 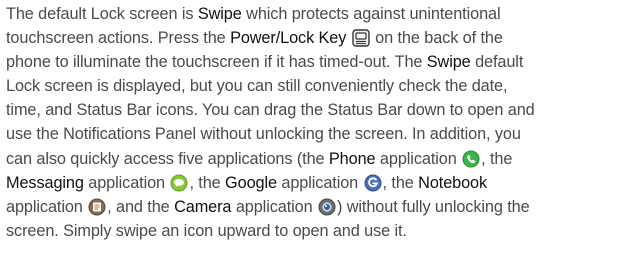 I want to click on power-lock-key-term: Power/Lock Key, so click(x=288, y=38).